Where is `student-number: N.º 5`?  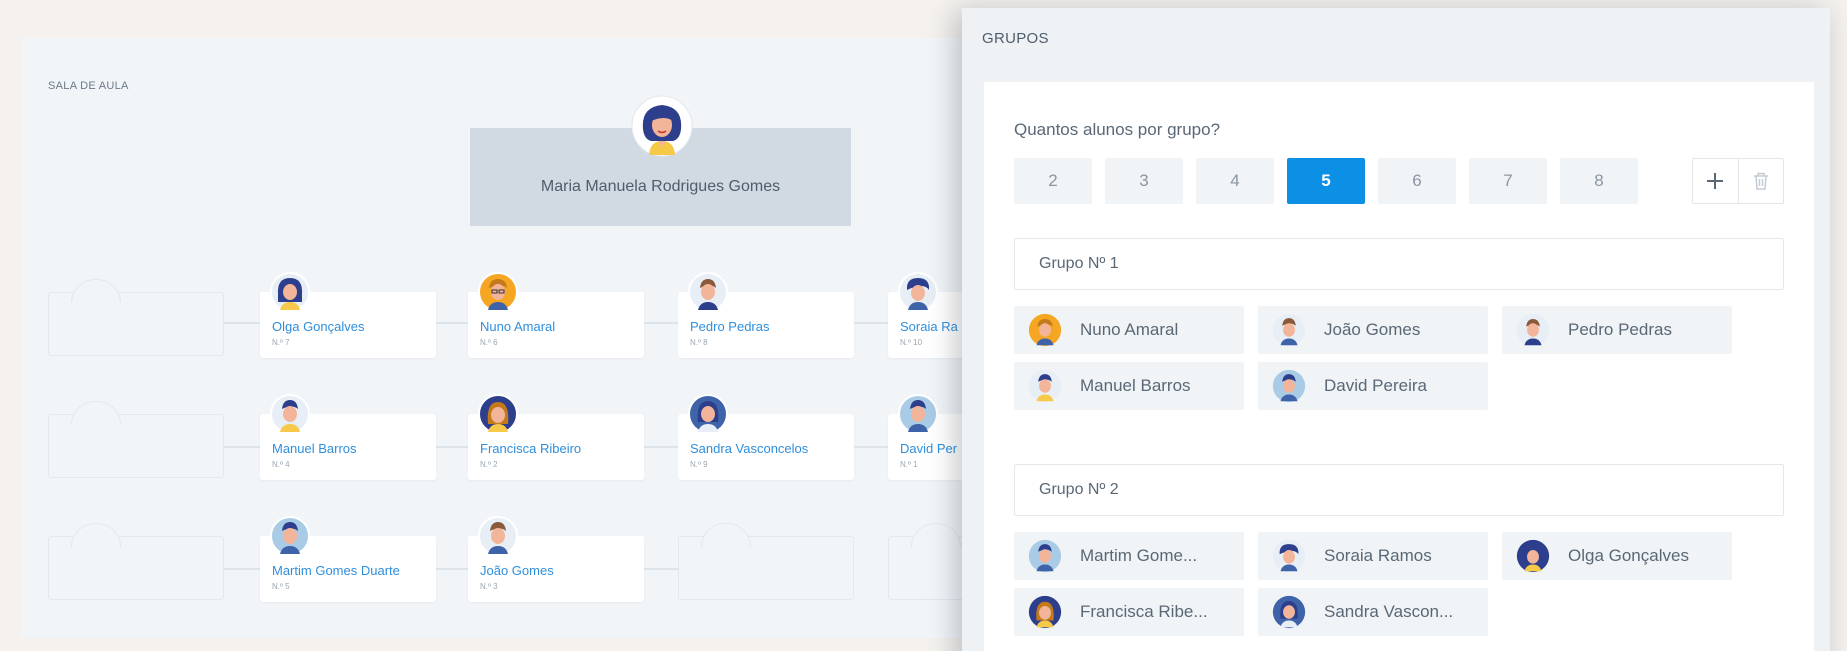 student-number: N.º 5 is located at coordinates (281, 586).